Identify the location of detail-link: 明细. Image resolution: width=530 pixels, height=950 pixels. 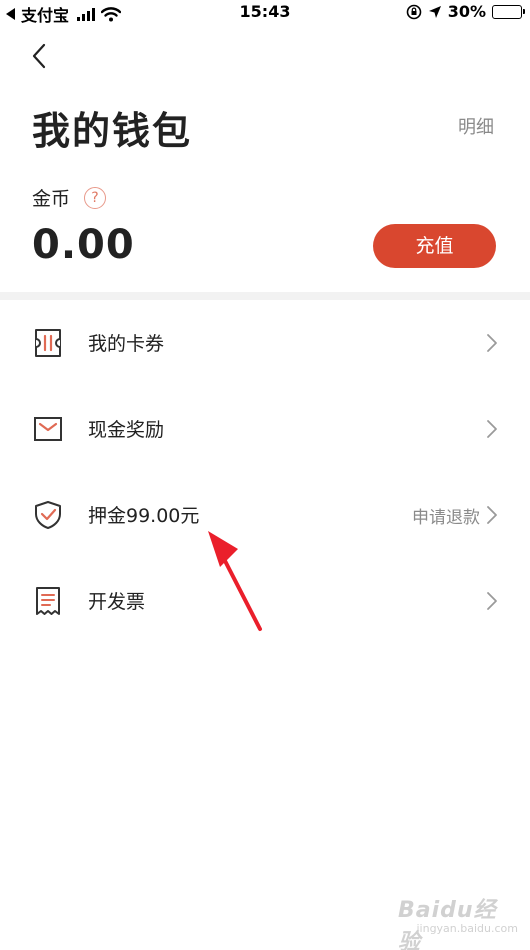
(476, 126).